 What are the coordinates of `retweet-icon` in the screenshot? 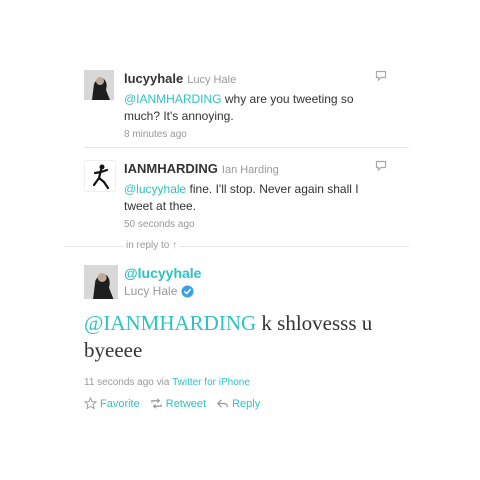 It's located at (156, 403).